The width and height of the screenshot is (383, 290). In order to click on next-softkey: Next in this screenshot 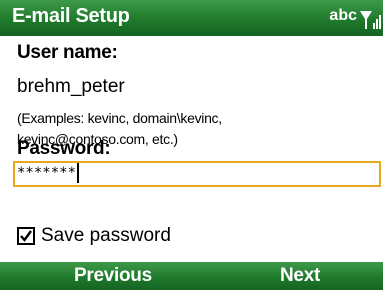, I will do `click(300, 276)`.